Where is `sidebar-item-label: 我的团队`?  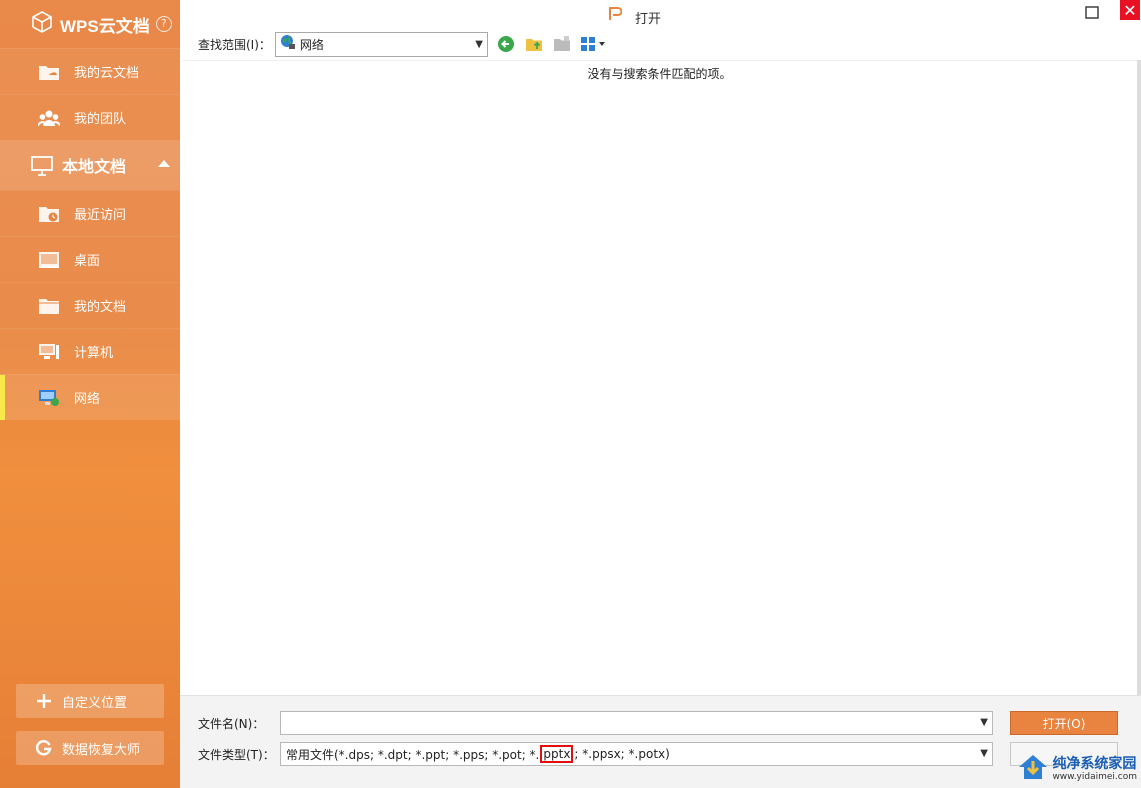
sidebar-item-label: 我的团队 is located at coordinates (100, 119).